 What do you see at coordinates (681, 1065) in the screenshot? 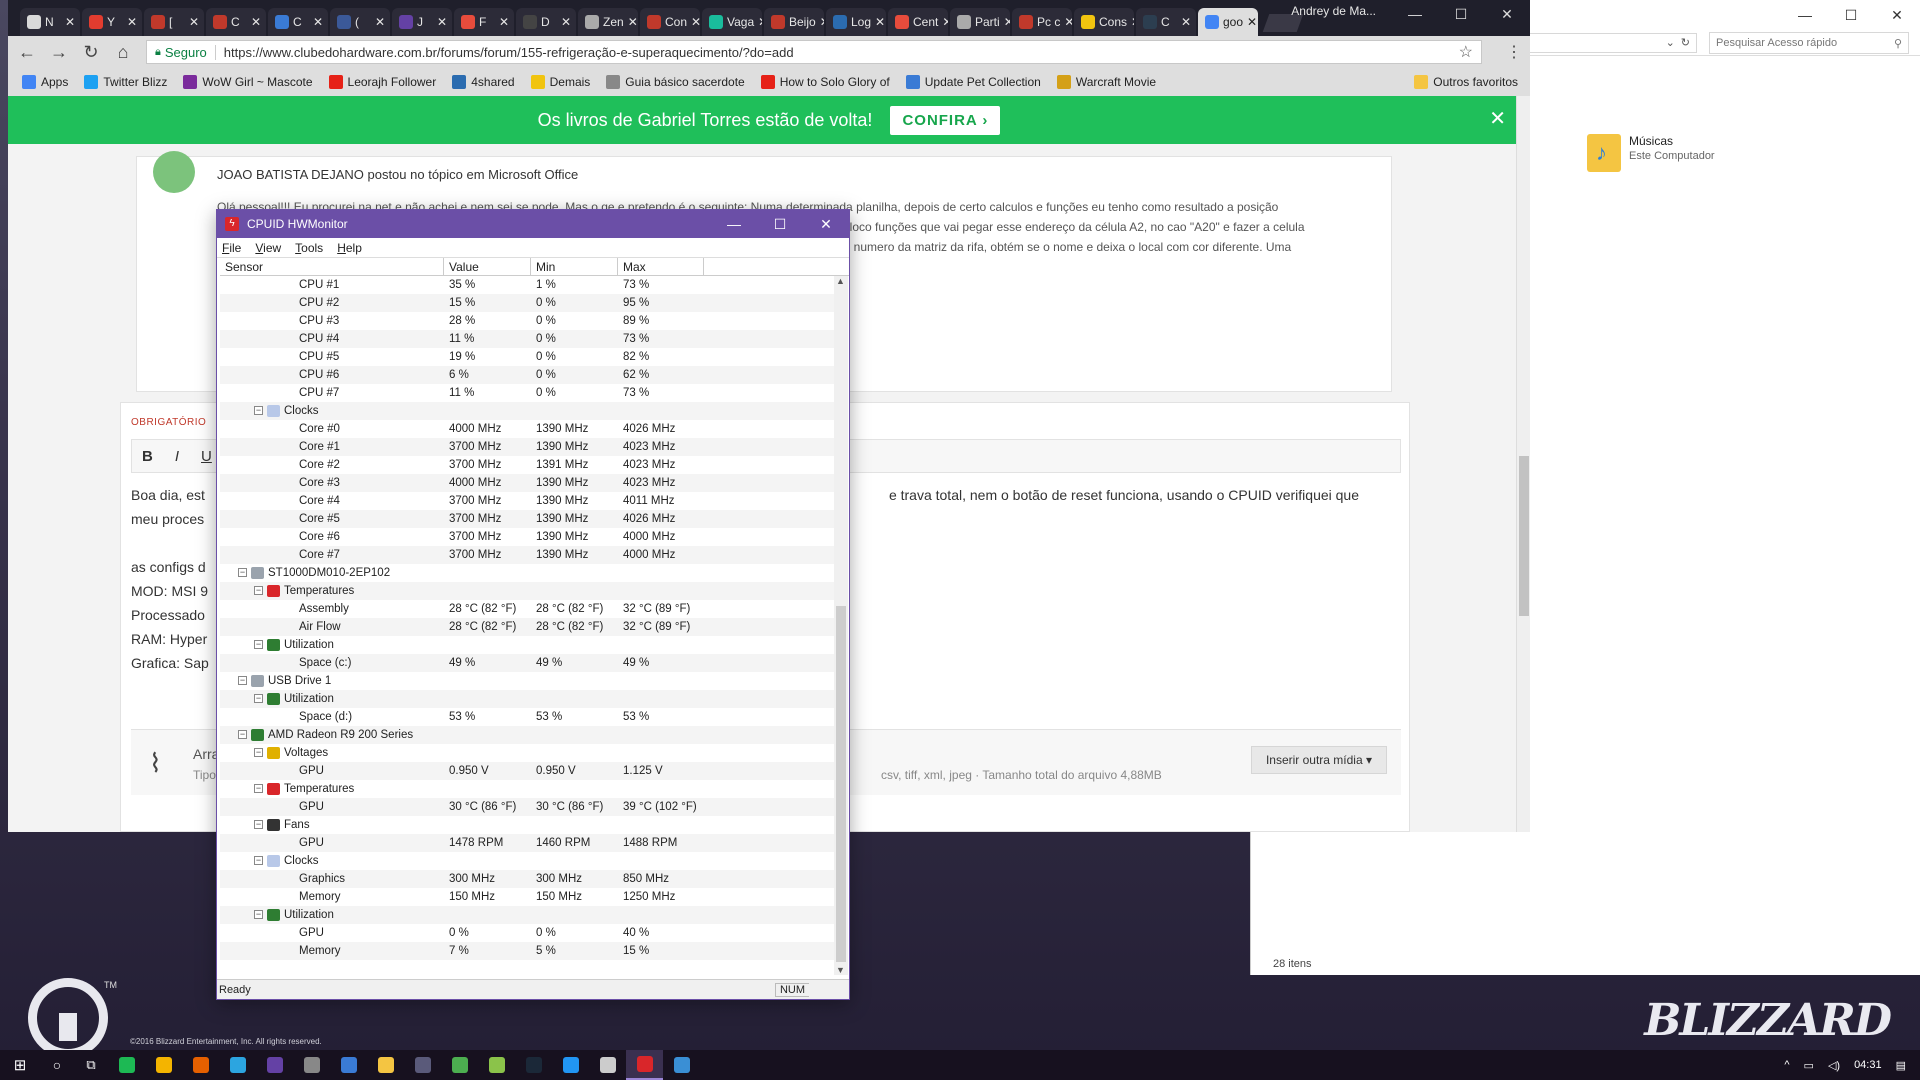
I see `taskbar-app-cpuid` at bounding box center [681, 1065].